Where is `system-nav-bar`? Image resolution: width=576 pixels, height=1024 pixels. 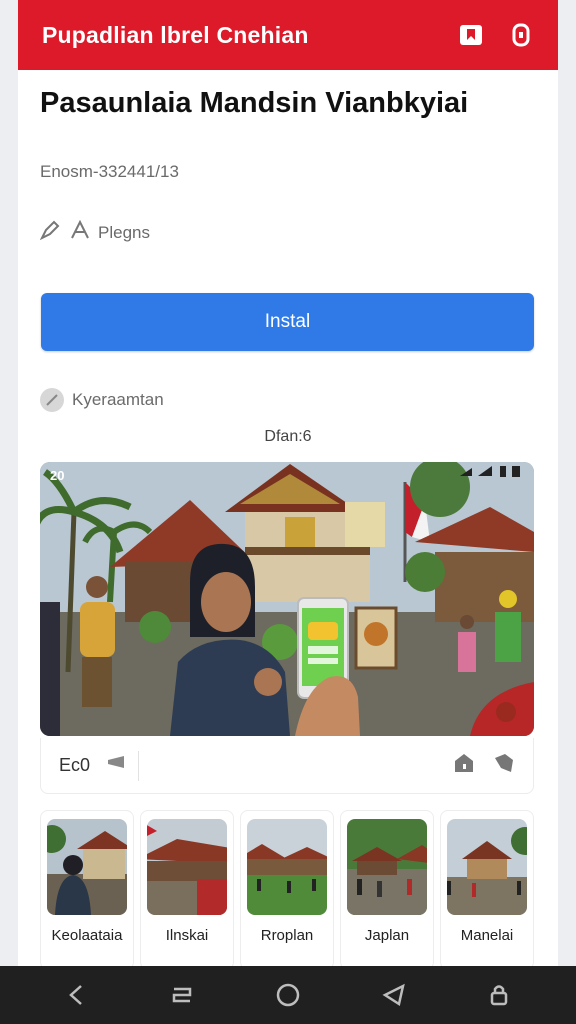 system-nav-bar is located at coordinates (288, 995).